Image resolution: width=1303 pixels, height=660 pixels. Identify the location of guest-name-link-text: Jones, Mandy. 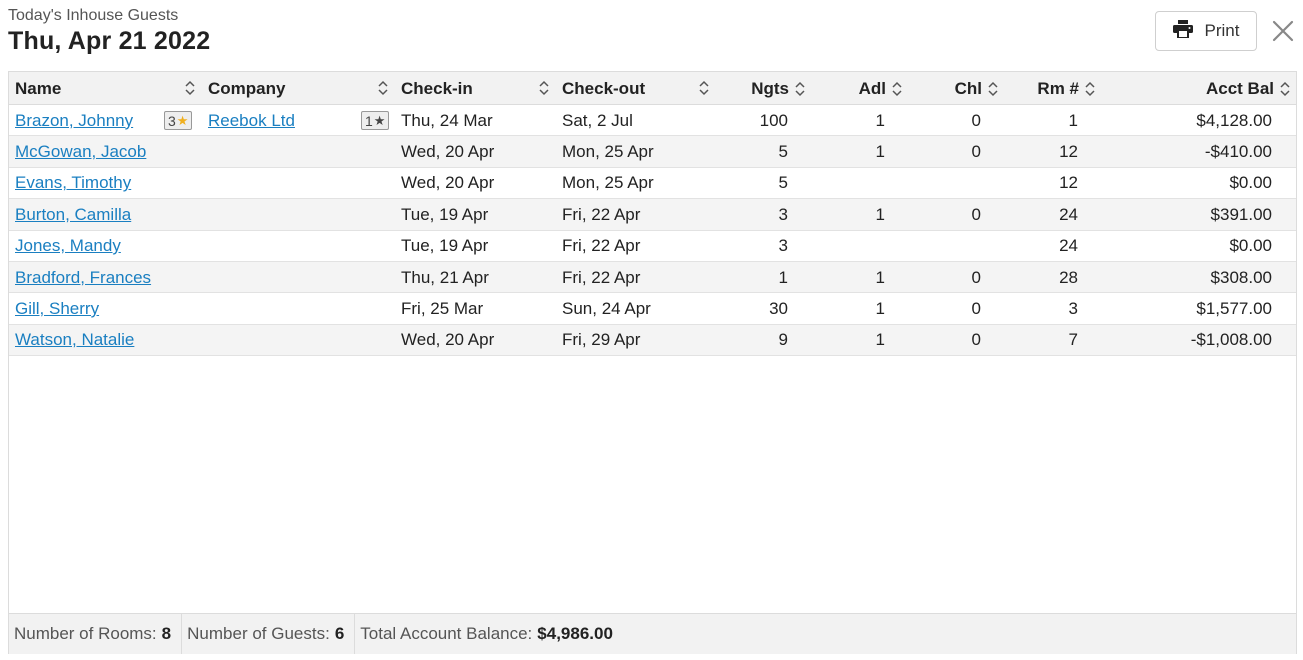
(68, 246).